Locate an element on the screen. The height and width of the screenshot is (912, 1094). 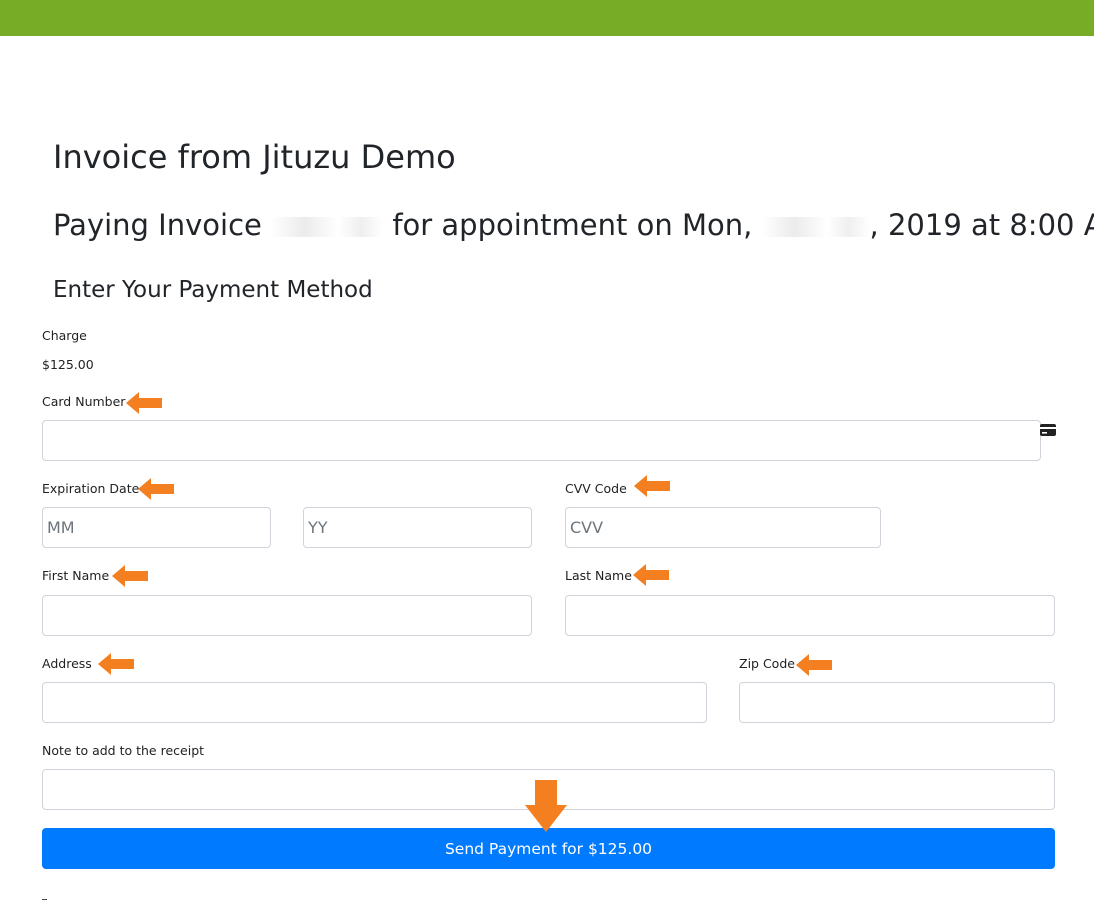
card-number-input is located at coordinates (541, 440).